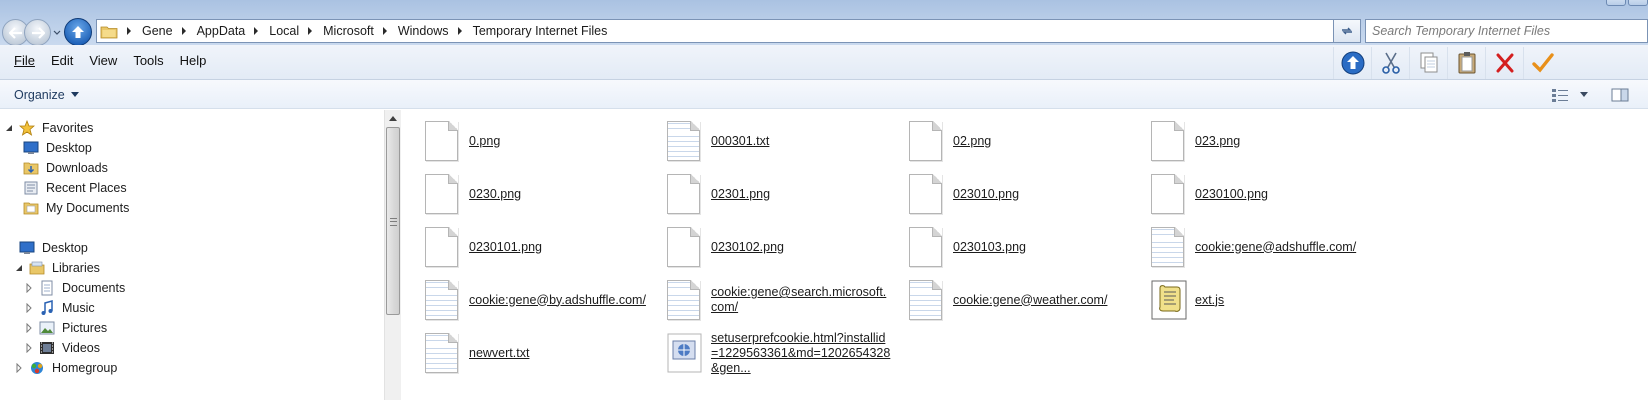 The width and height of the screenshot is (1648, 400). I want to click on search-input, so click(1506, 31).